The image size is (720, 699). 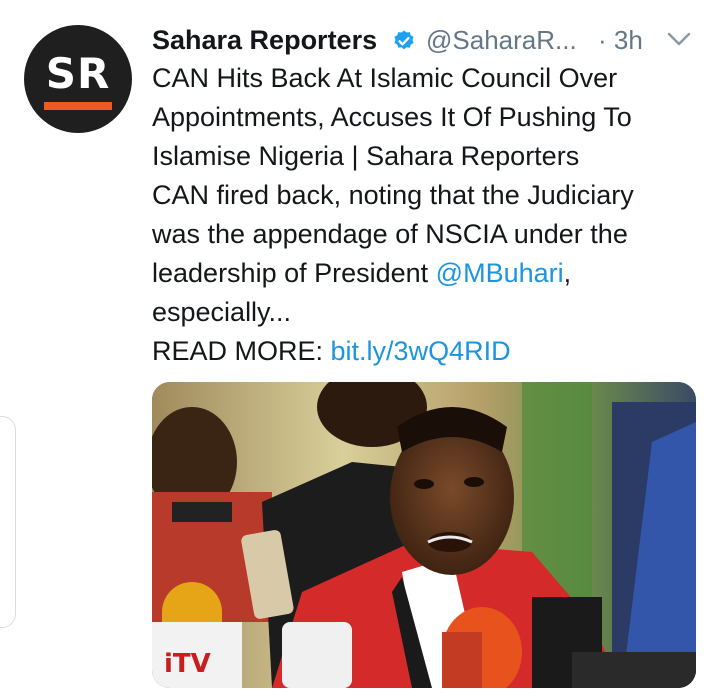 I want to click on mention-link: @MBuhari, so click(x=500, y=273).